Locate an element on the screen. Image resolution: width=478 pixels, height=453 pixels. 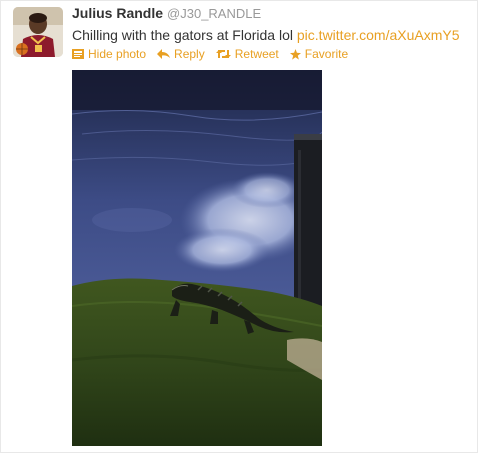
star-icon is located at coordinates (295, 54).